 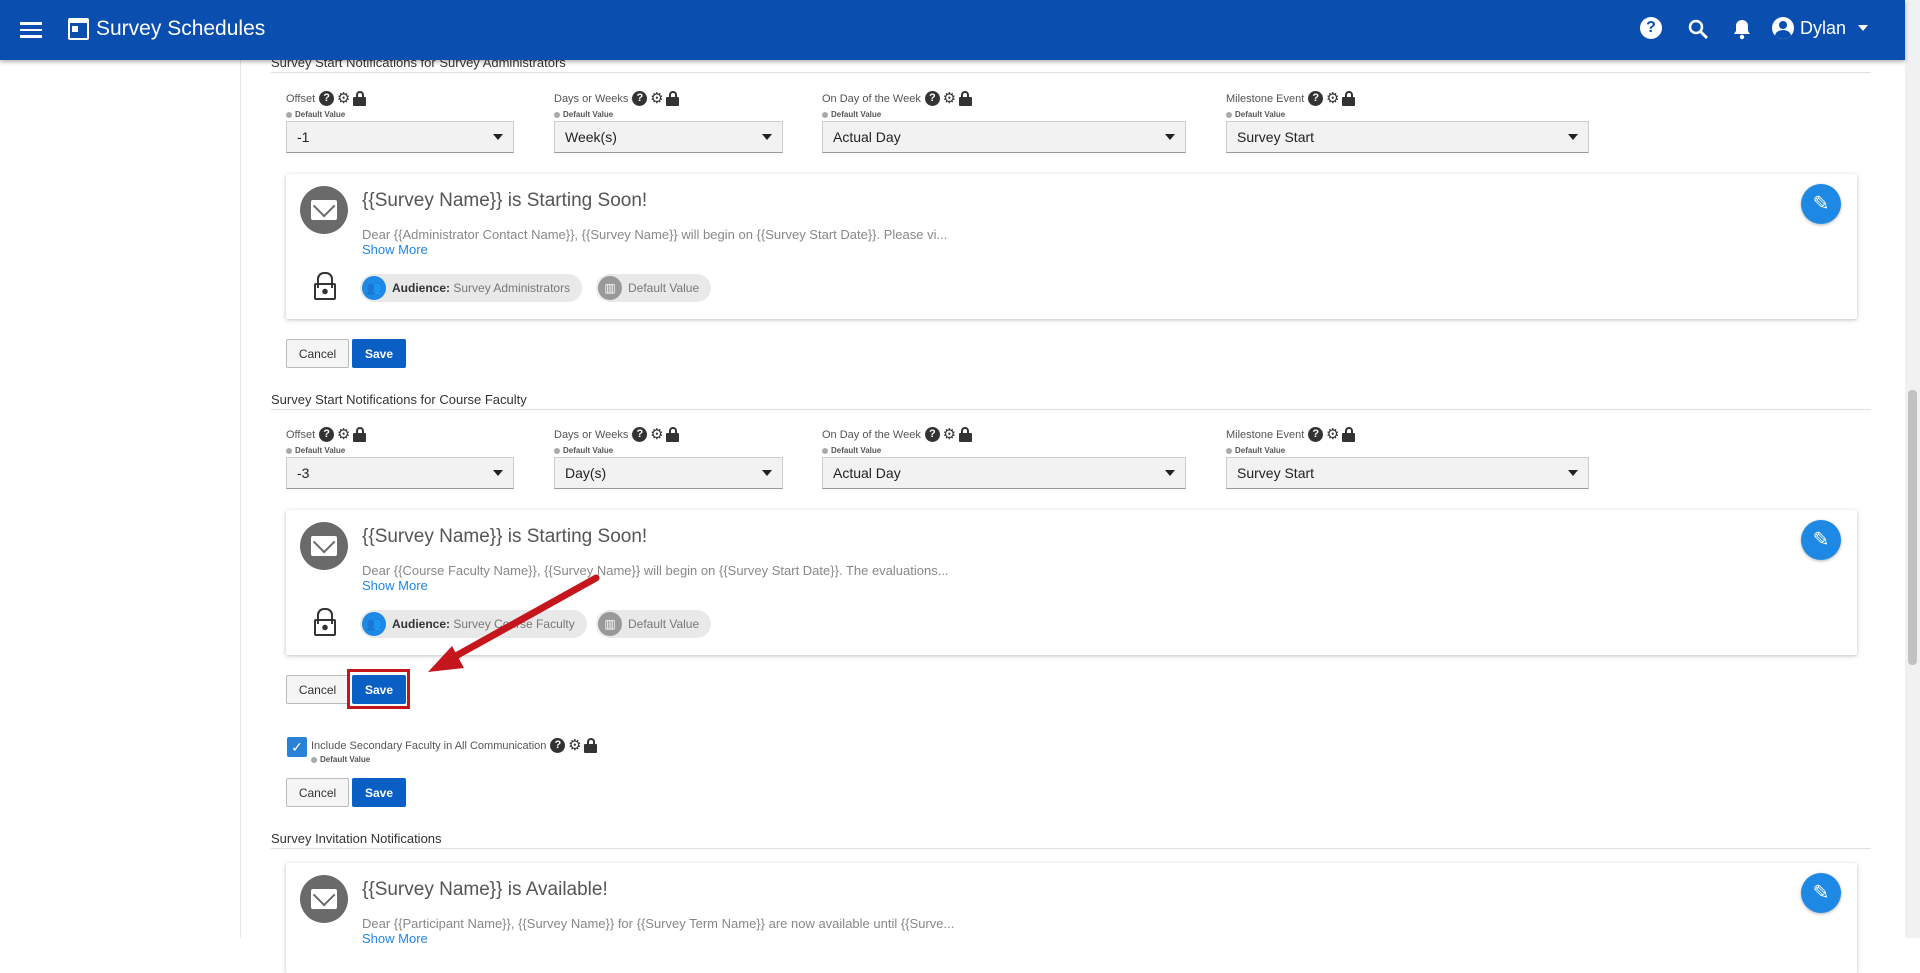 I want to click on highlight-box, so click(x=378, y=689).